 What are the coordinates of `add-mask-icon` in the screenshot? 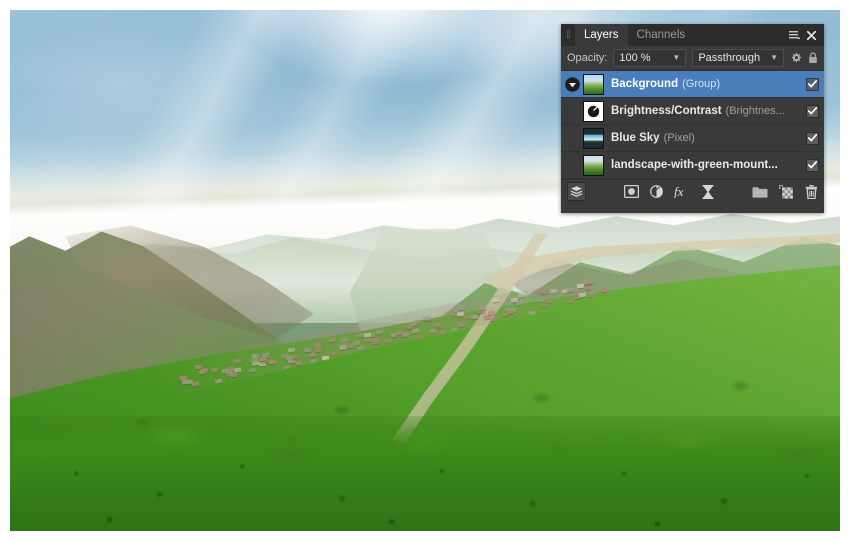 It's located at (631, 191).